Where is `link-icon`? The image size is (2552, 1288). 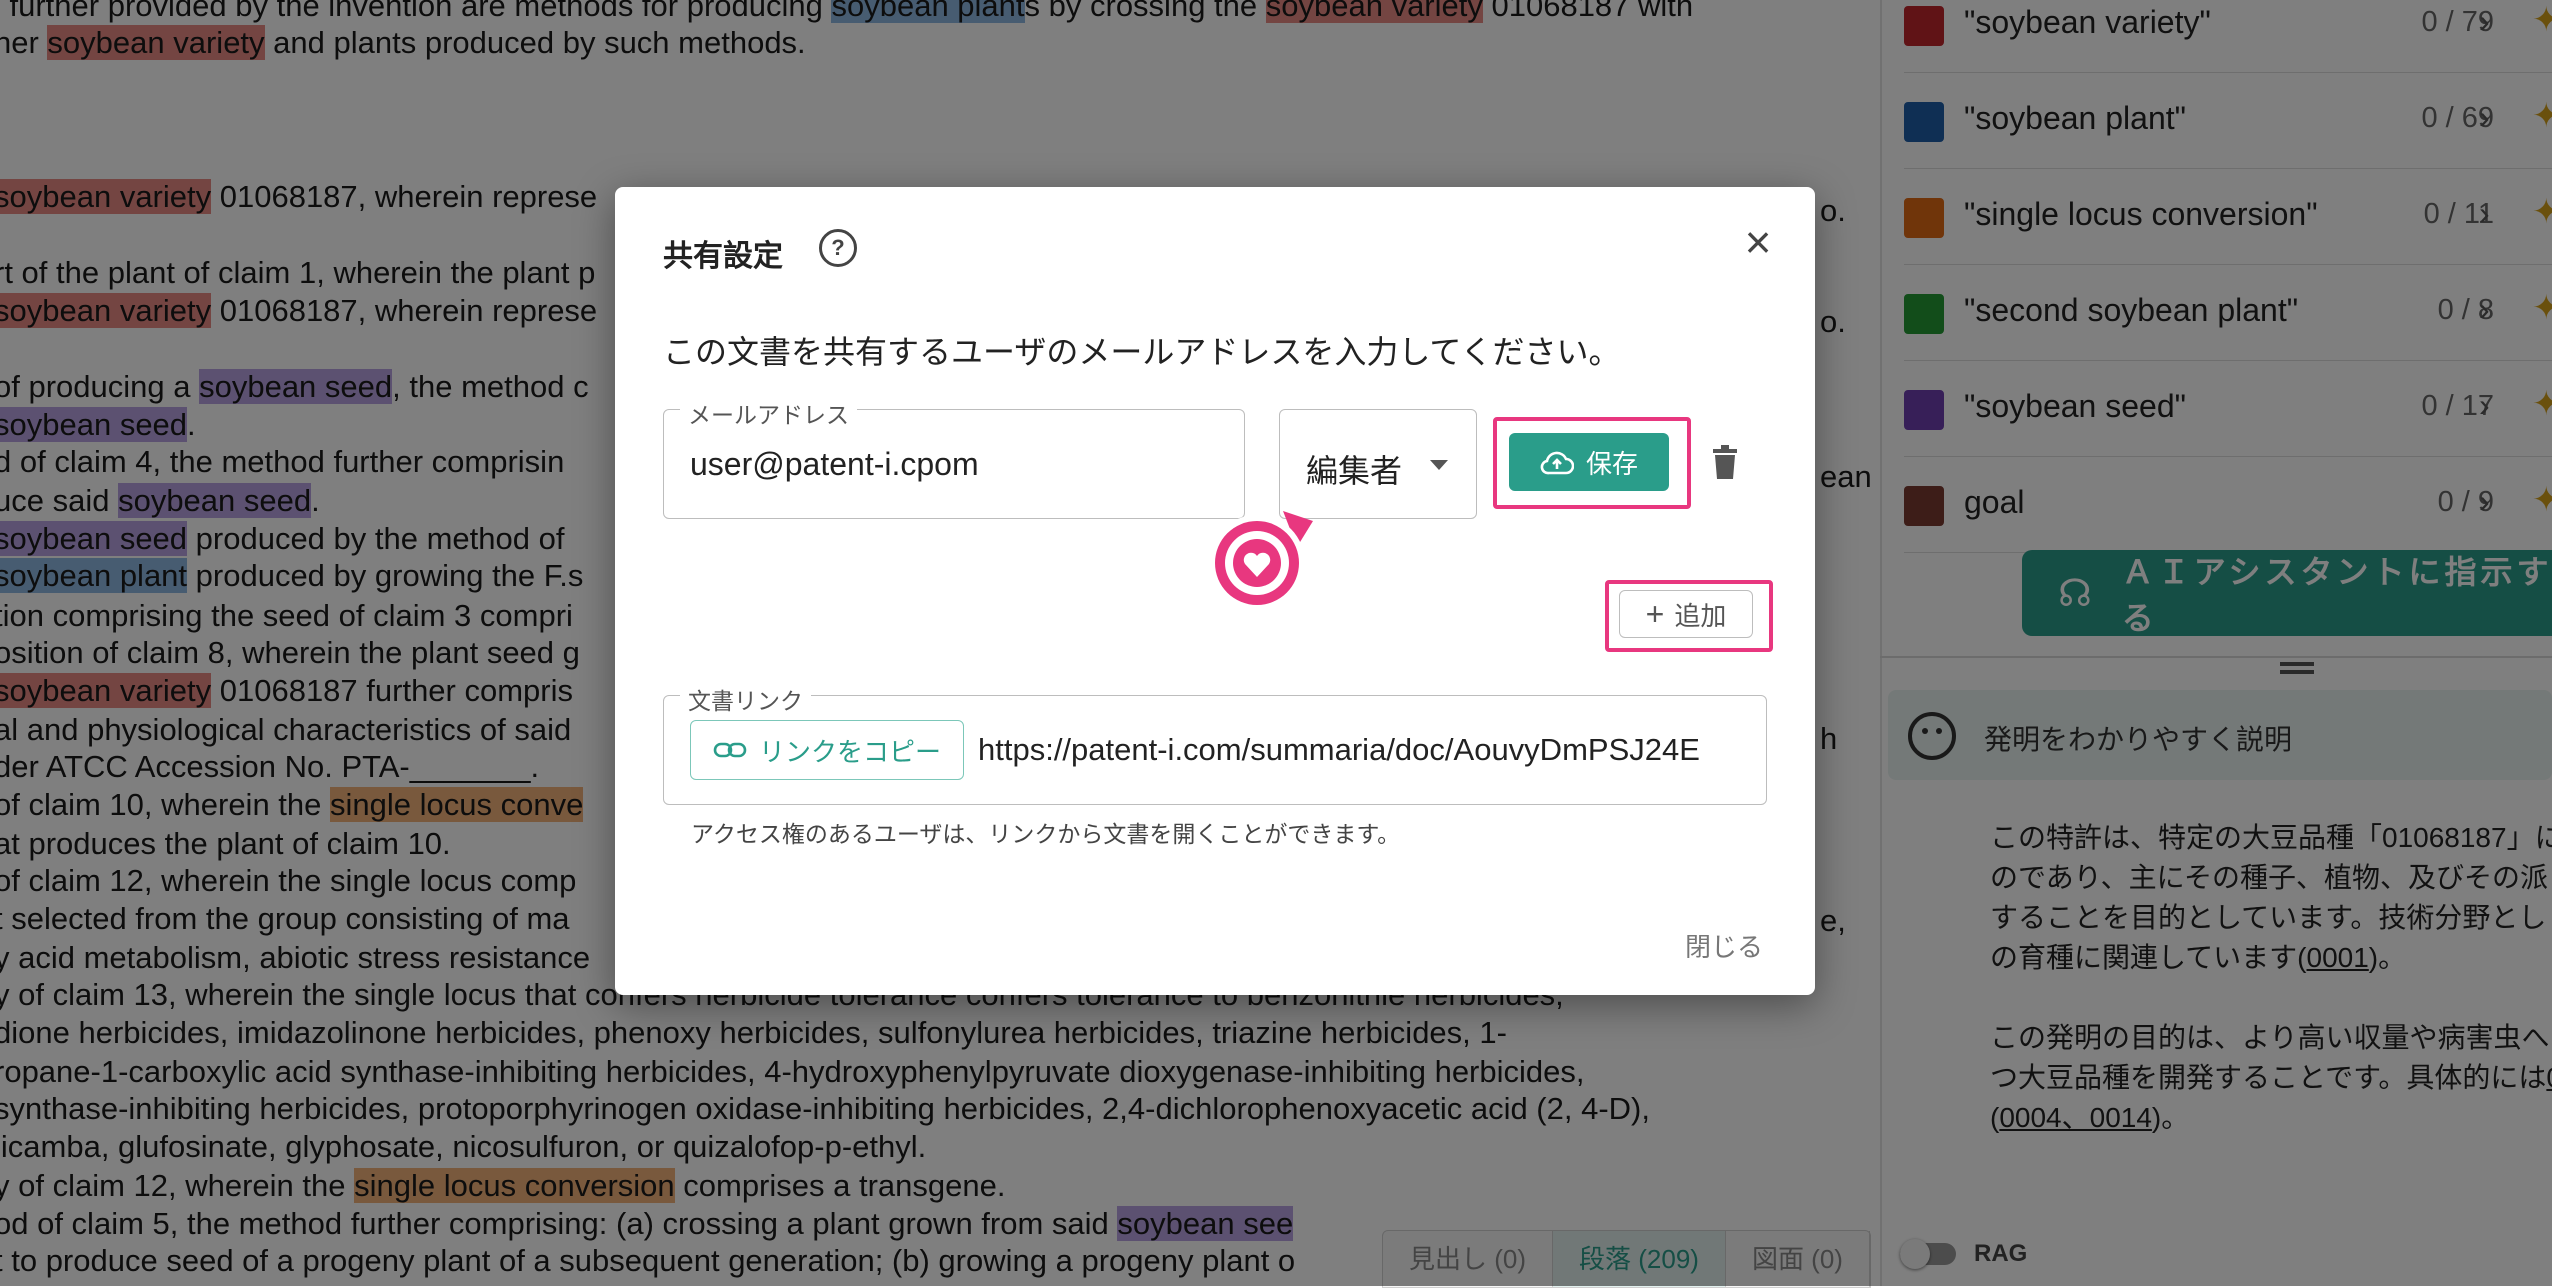
link-icon is located at coordinates (730, 750).